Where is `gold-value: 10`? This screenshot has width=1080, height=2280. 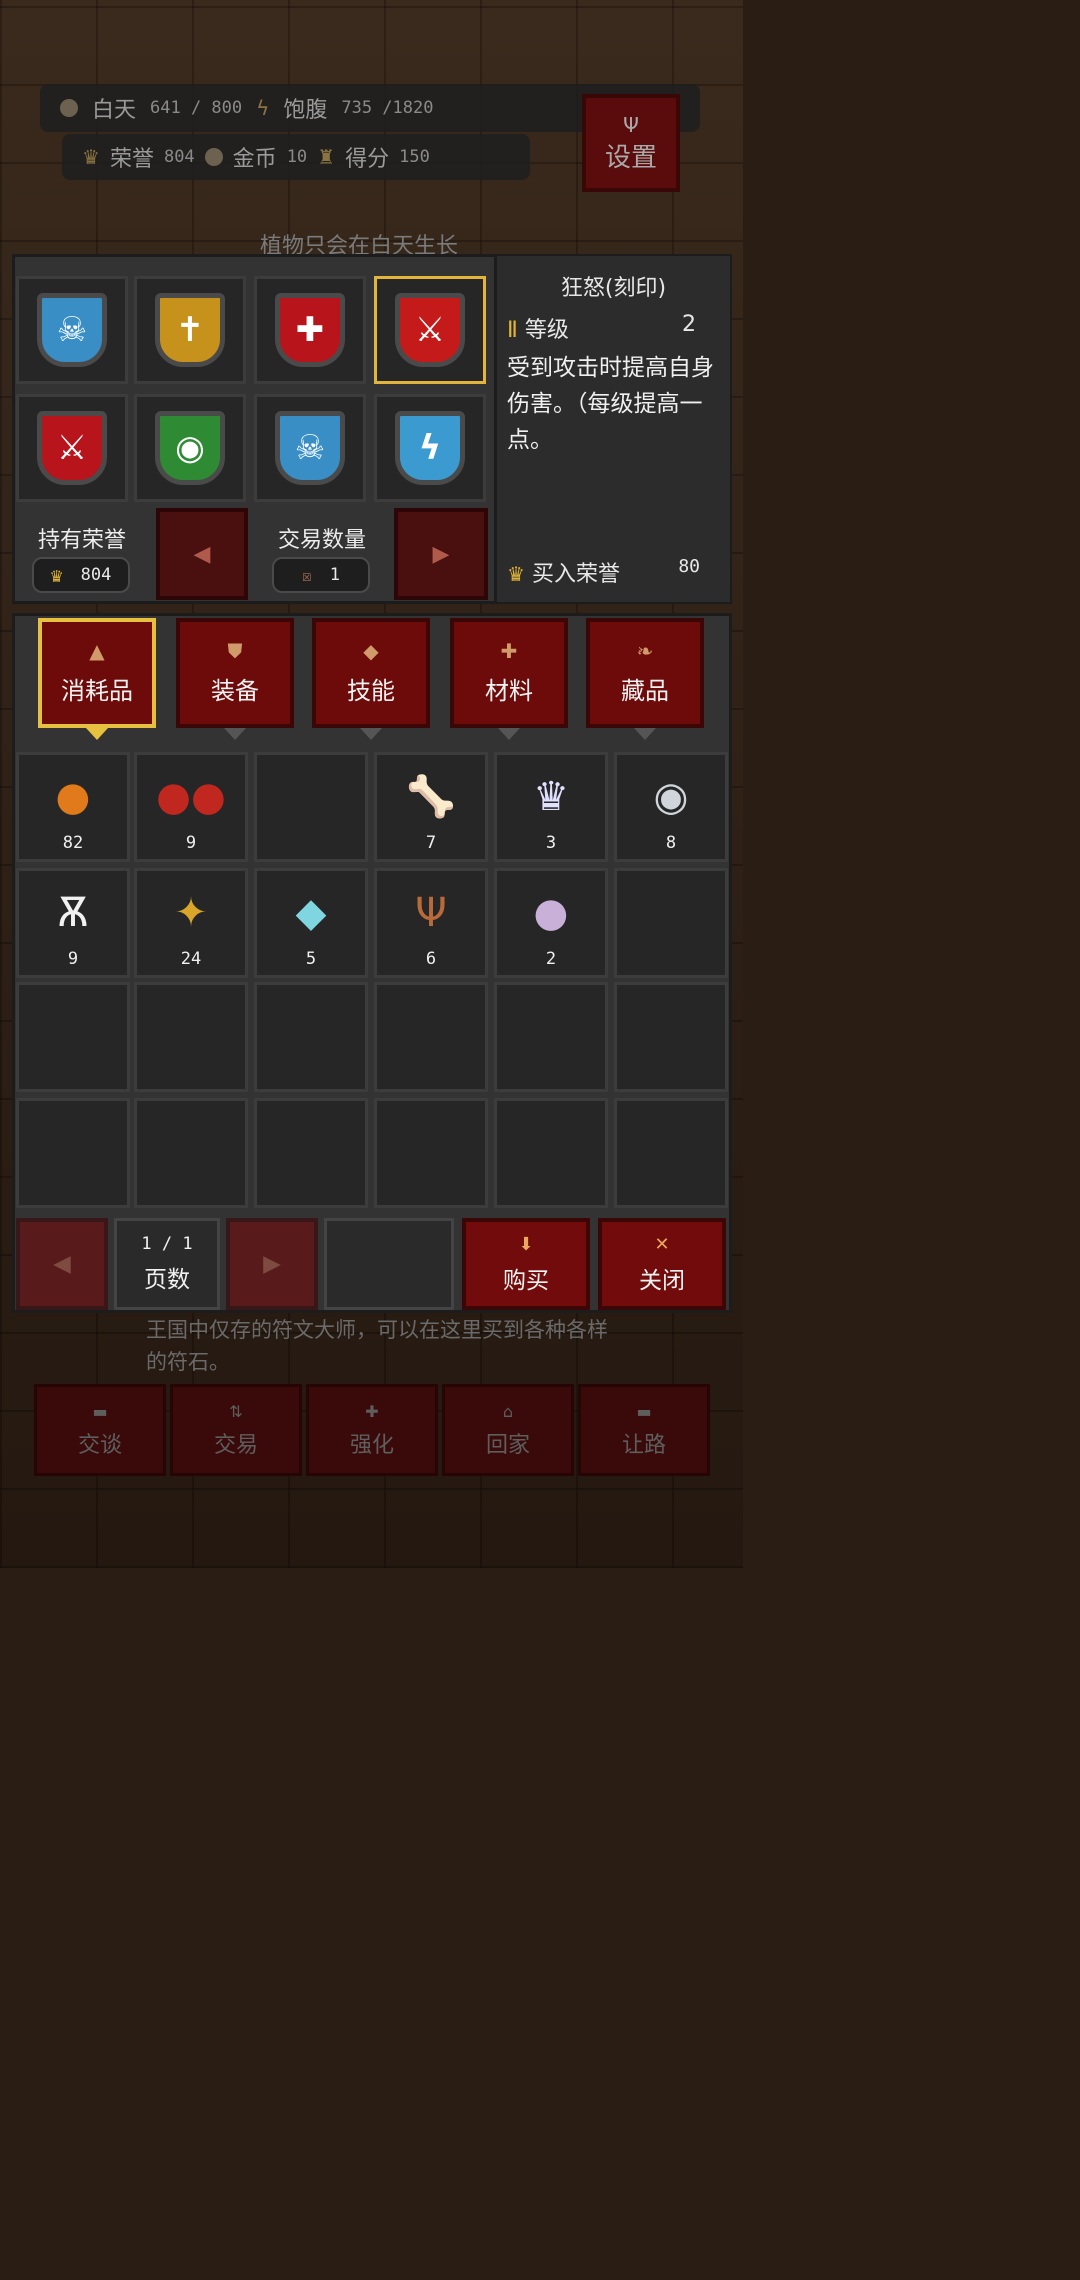 gold-value: 10 is located at coordinates (297, 157).